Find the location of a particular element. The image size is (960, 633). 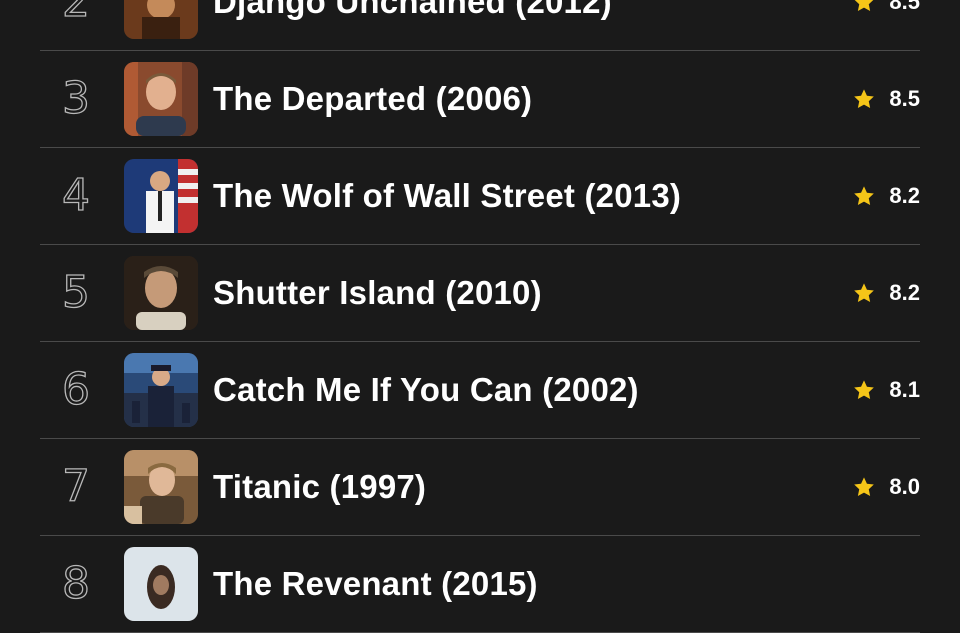

catch-poster-icon is located at coordinates (161, 390).